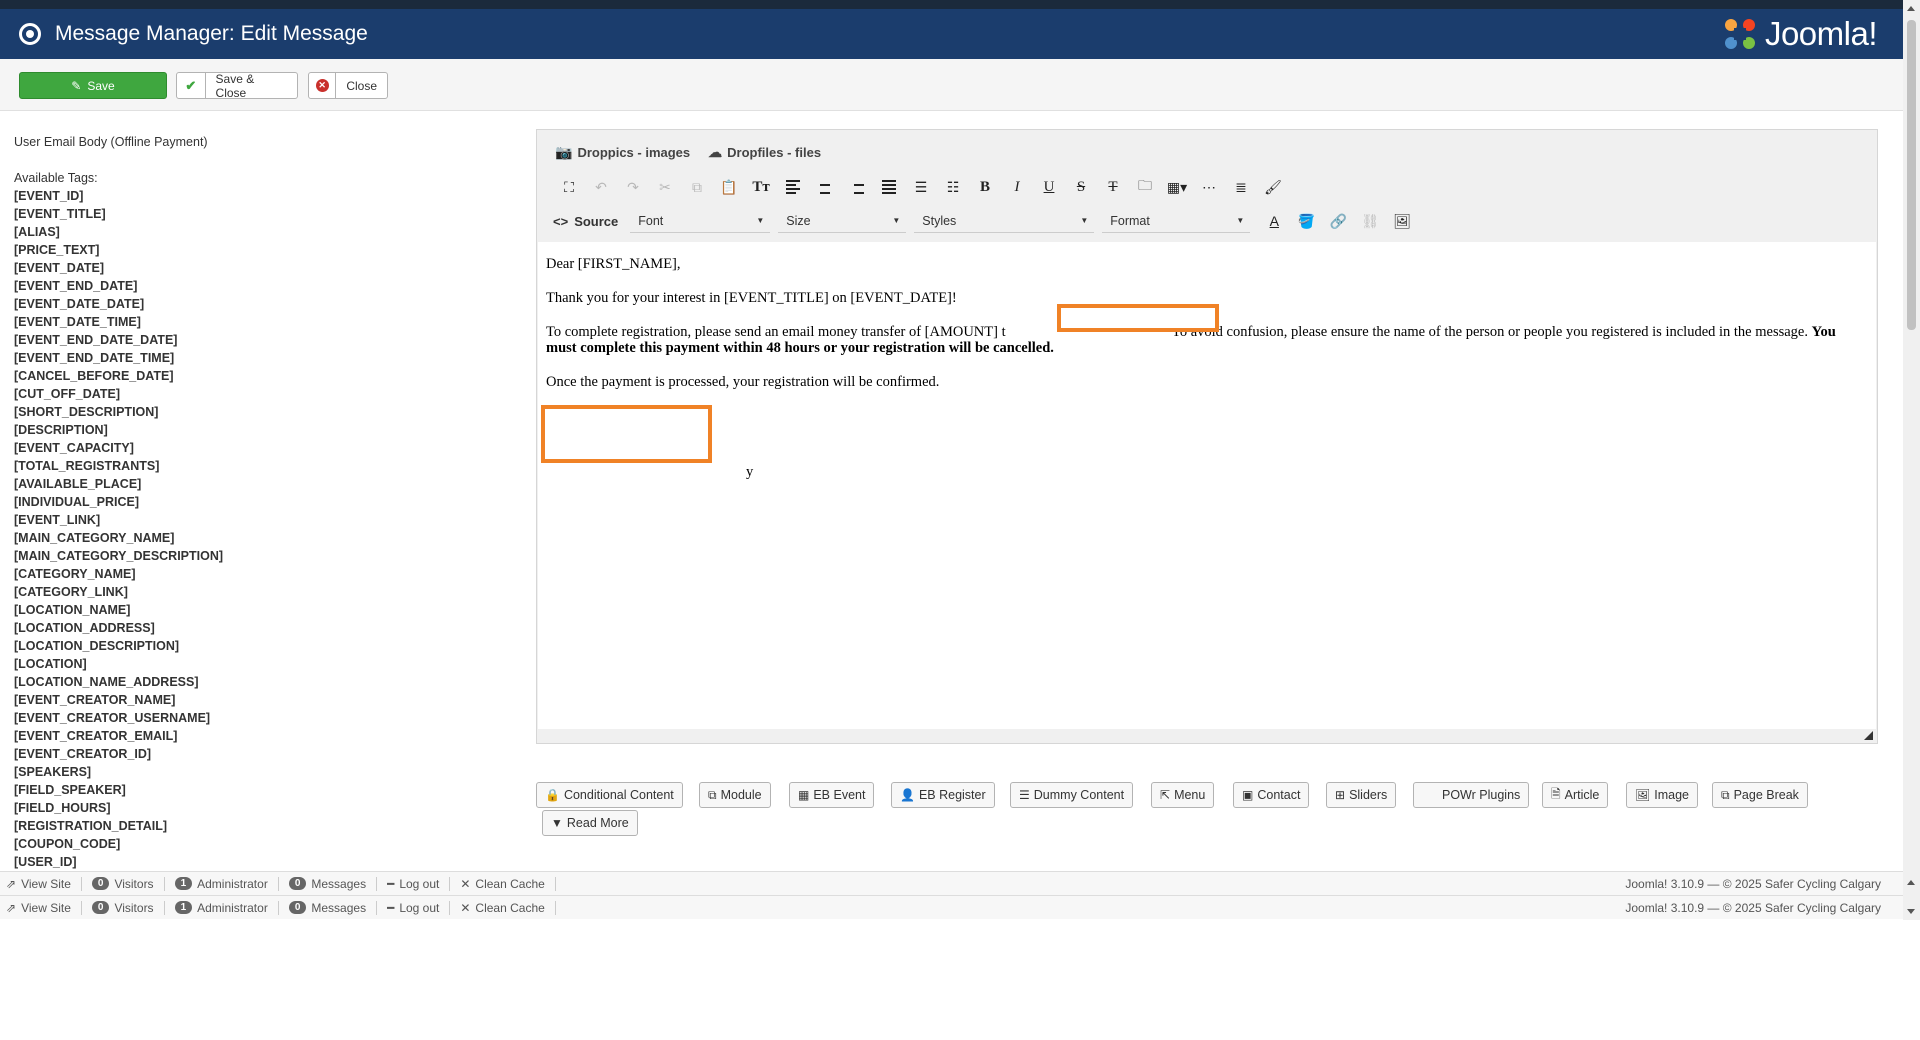 This screenshot has height=1040, width=1920. Describe the element at coordinates (590, 823) in the screenshot. I see `read-more-button: ▼ Read More` at that location.